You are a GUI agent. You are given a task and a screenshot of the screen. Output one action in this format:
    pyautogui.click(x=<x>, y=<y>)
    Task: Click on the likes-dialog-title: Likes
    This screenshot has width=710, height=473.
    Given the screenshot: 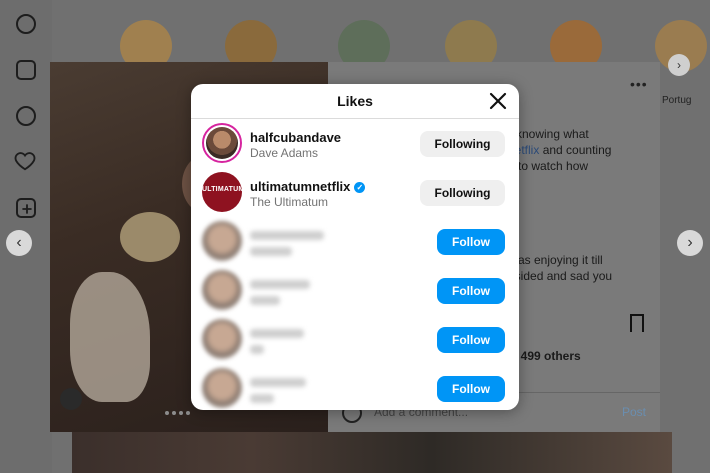 What is the action you would take?
    pyautogui.click(x=355, y=101)
    